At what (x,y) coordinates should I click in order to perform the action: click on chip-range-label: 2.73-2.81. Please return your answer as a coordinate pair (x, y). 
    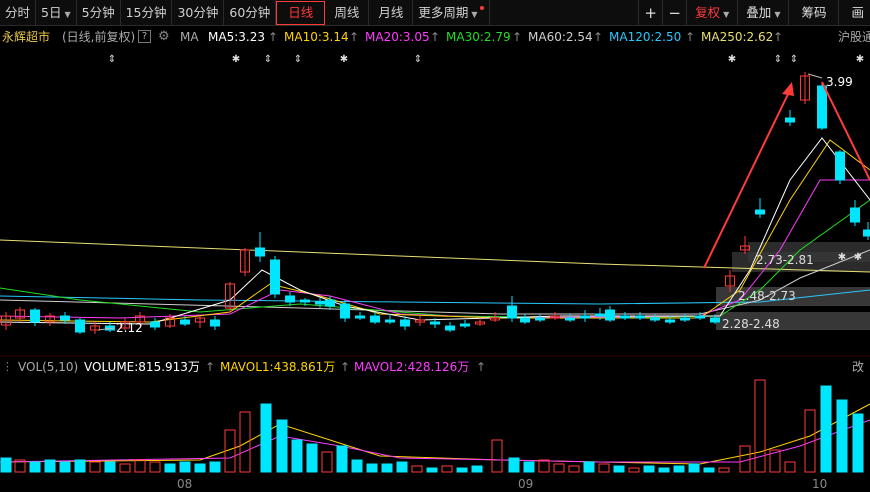
    Looking at the image, I should click on (785, 260).